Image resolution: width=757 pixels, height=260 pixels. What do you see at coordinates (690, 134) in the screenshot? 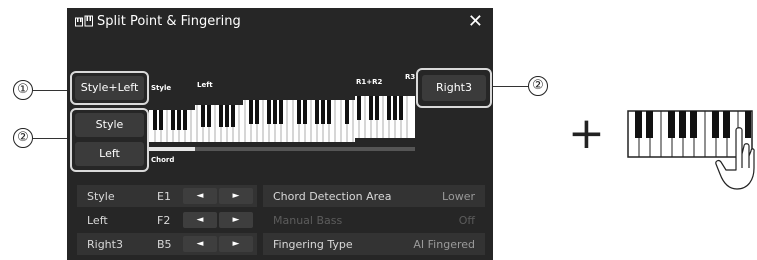
I see `piano-keys-icon` at bounding box center [690, 134].